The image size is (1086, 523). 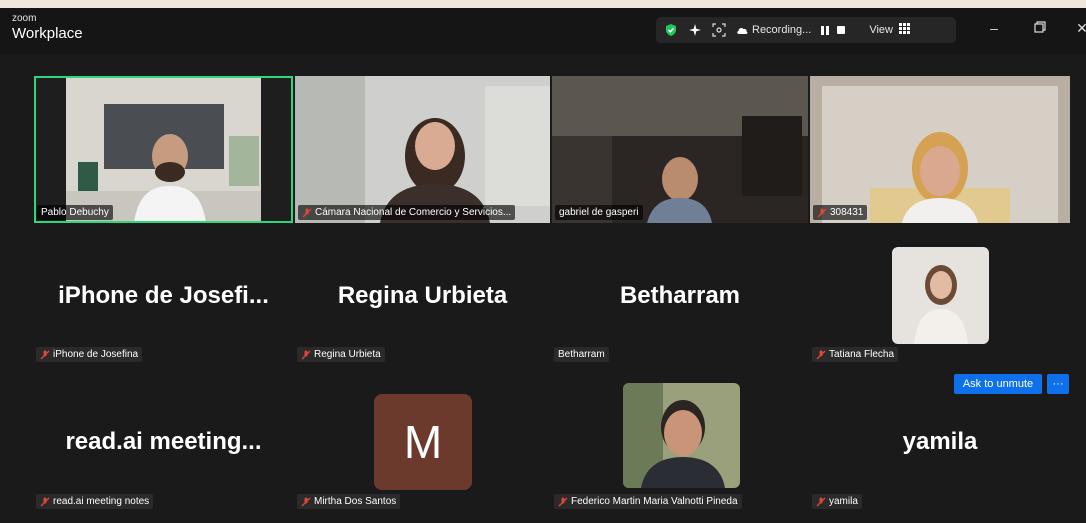 I want to click on meeting-status-bar: Recording... View, so click(x=806, y=30).